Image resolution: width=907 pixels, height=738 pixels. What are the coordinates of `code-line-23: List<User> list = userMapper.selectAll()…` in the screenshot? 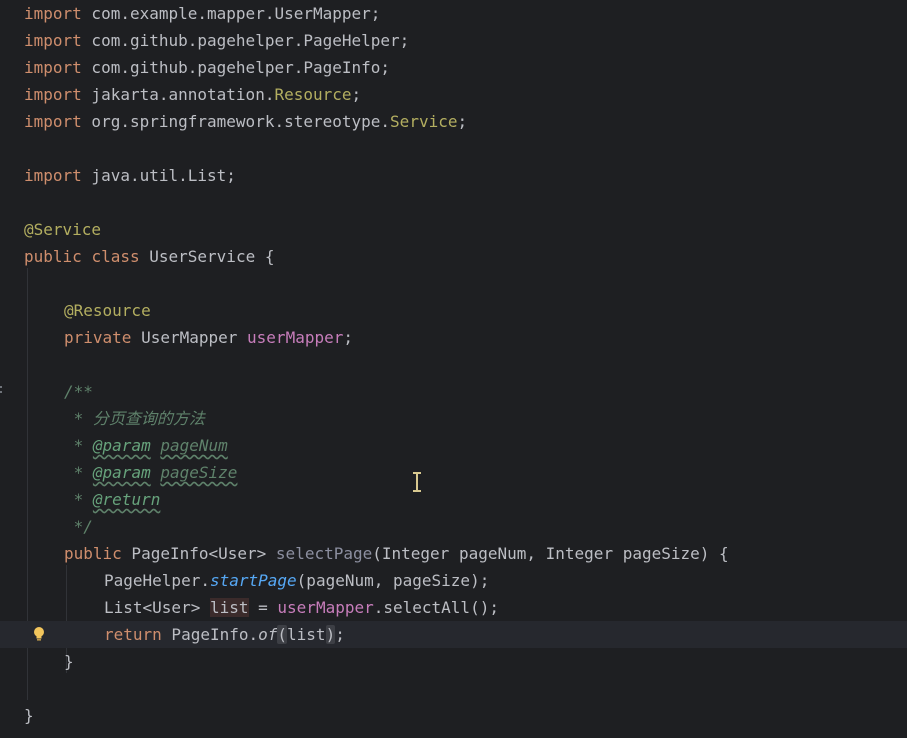 It's located at (453, 607).